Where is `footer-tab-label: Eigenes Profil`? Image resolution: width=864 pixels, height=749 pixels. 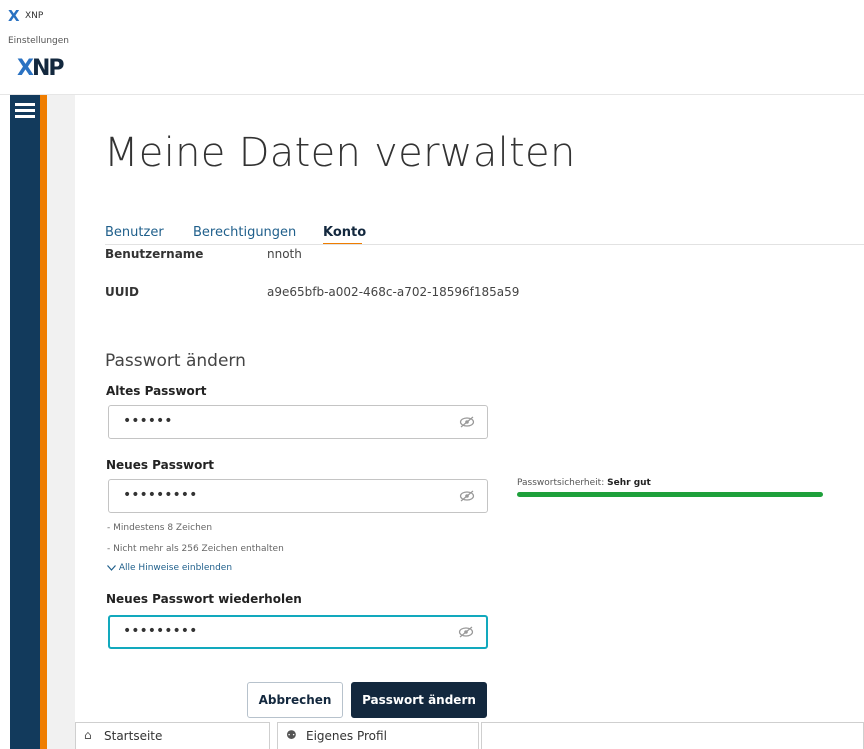 footer-tab-label: Eigenes Profil is located at coordinates (346, 736).